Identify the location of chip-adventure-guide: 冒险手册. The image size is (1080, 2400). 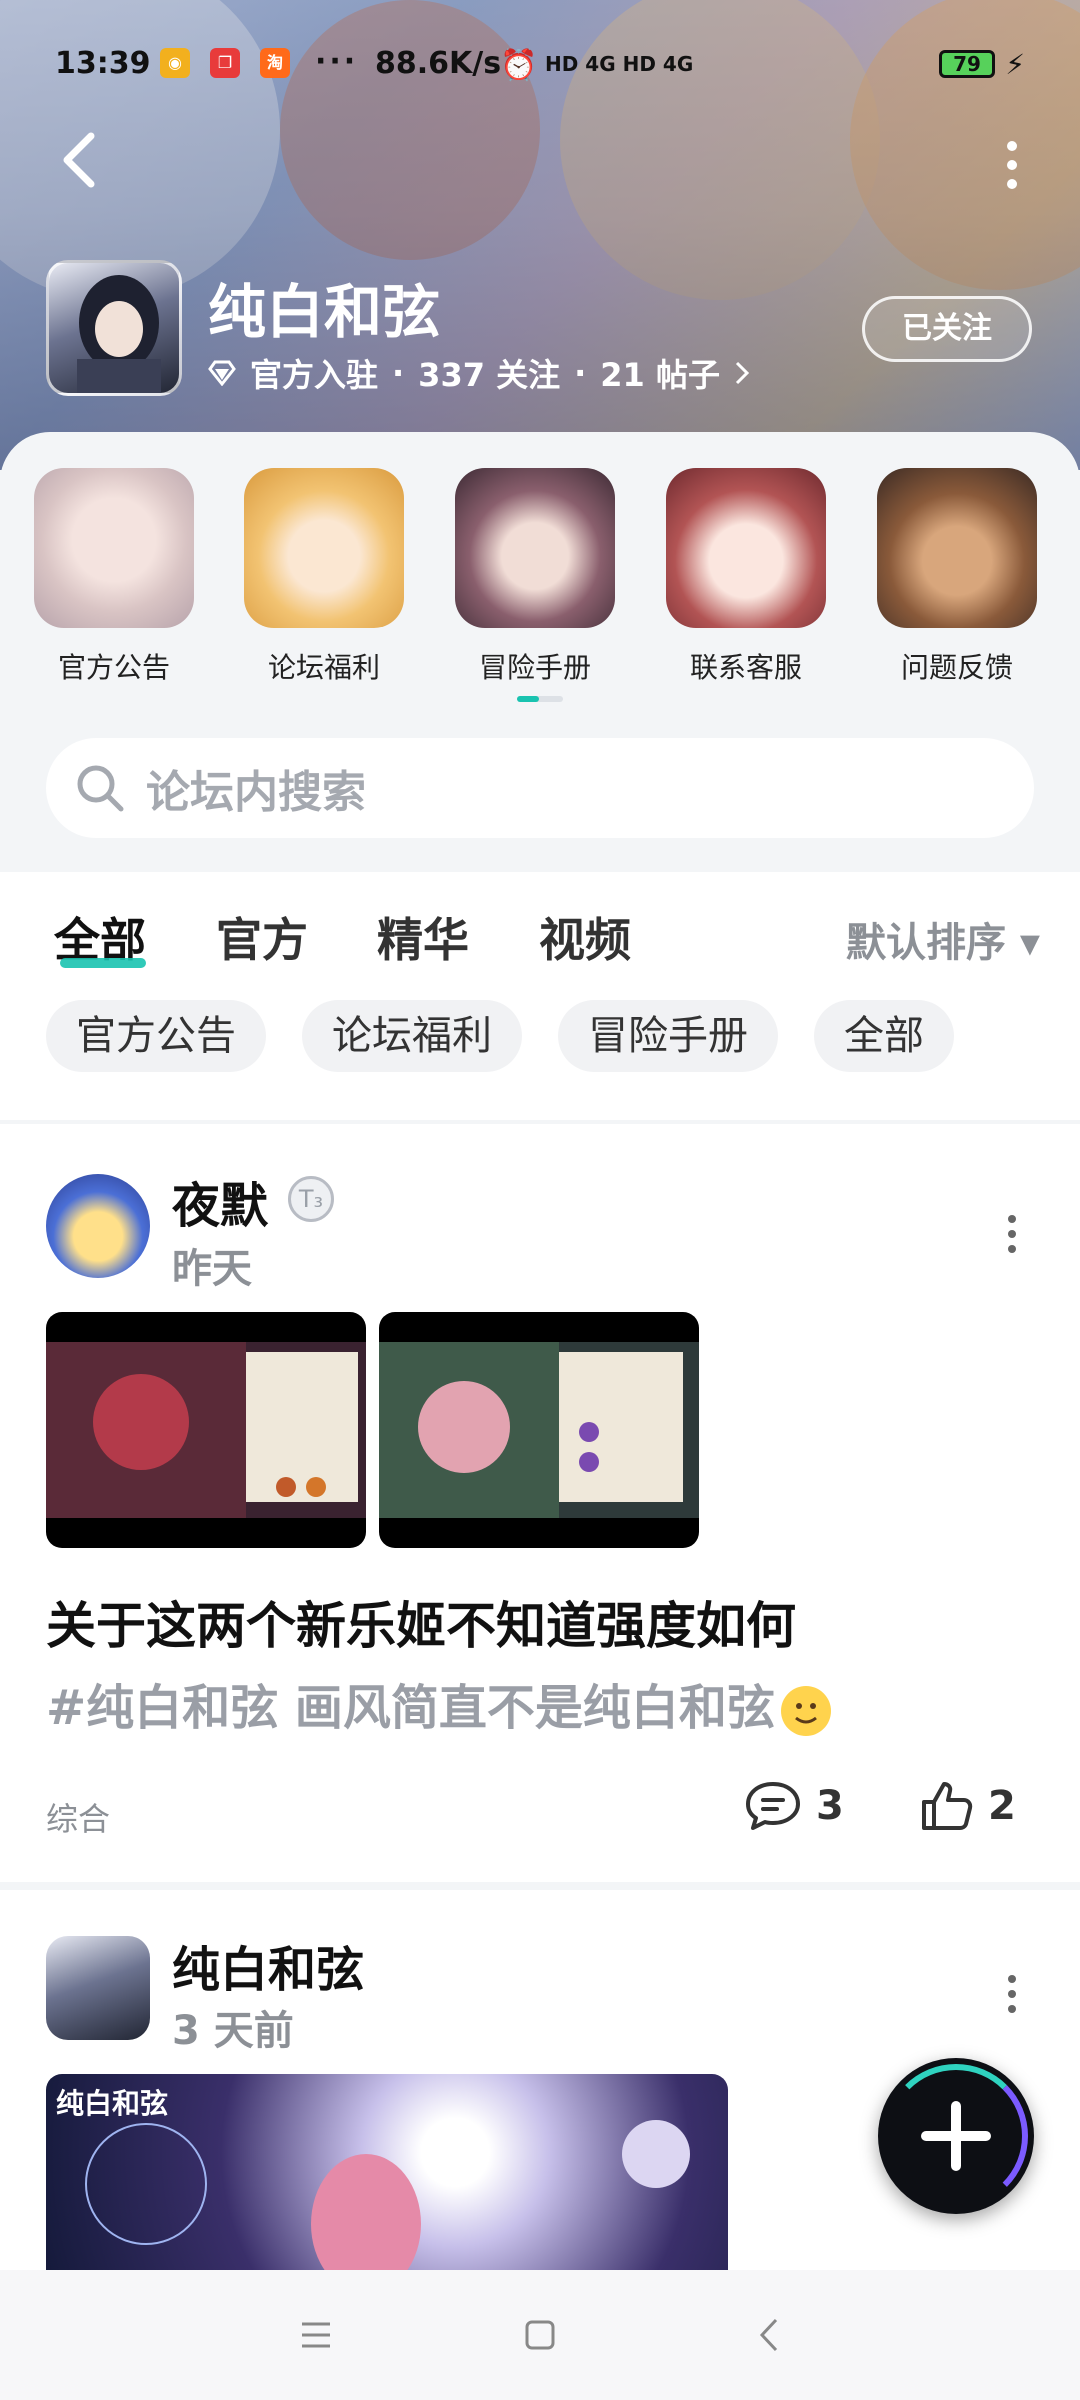
(668, 1036).